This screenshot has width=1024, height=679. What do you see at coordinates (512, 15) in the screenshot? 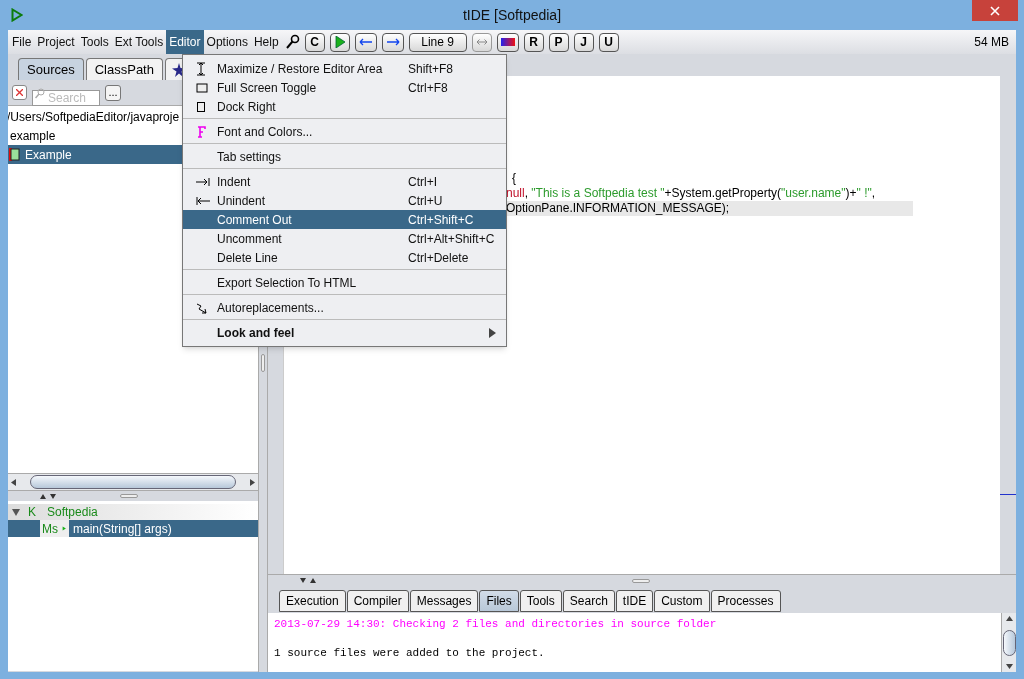
I see `window-title: tIDE [Softpedia]` at bounding box center [512, 15].